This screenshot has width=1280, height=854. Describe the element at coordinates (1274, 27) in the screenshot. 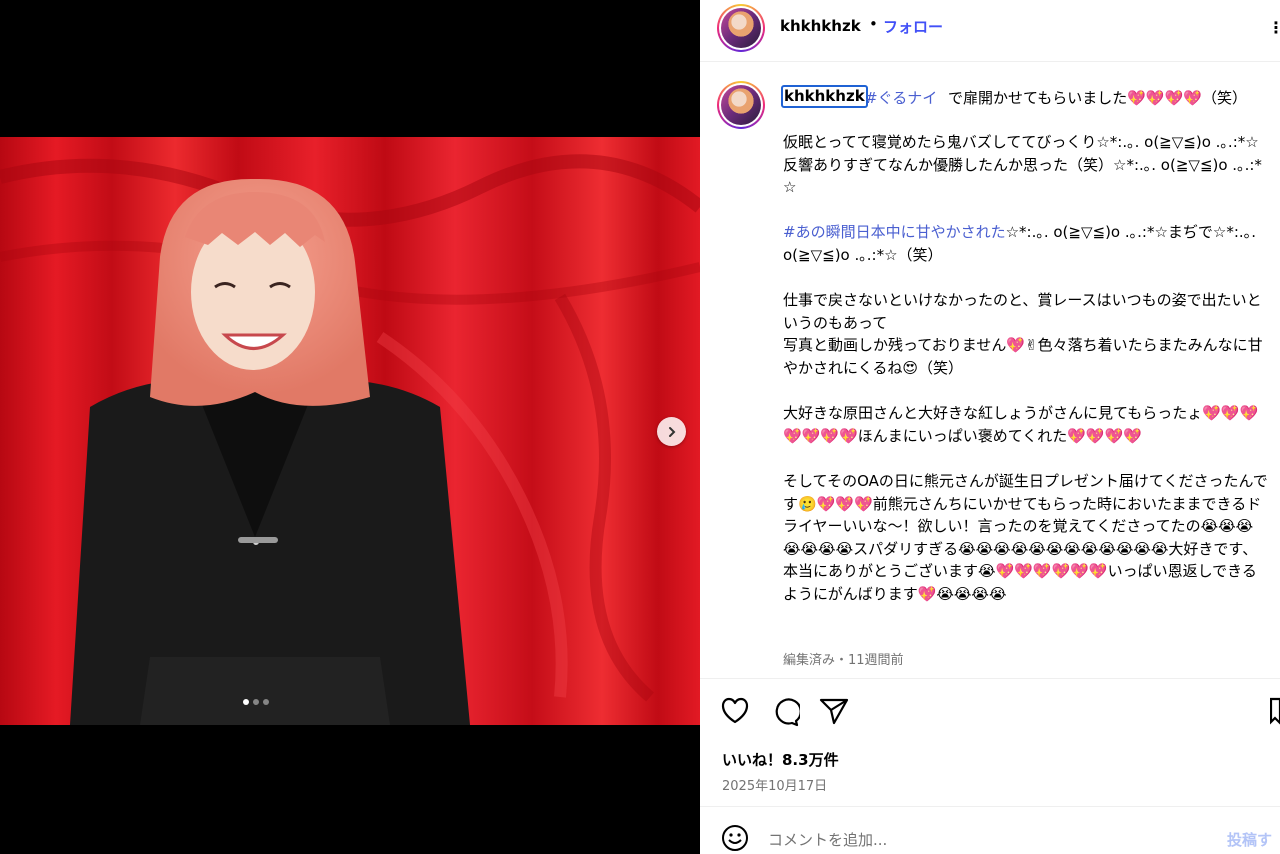

I see `more-dots-icon: ⋮` at that location.